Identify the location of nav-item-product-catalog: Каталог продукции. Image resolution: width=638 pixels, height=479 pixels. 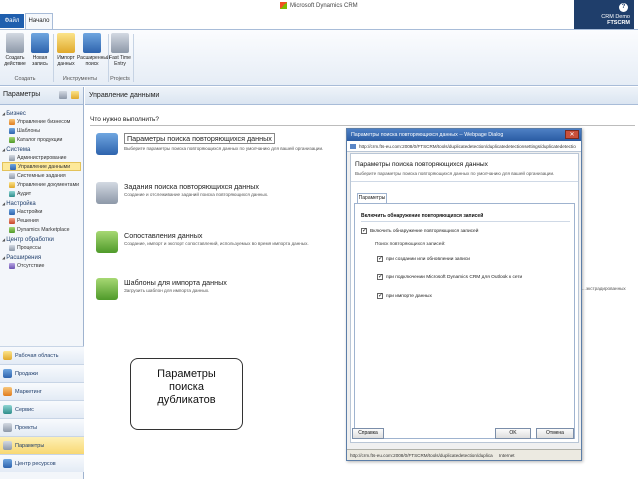
(41, 139).